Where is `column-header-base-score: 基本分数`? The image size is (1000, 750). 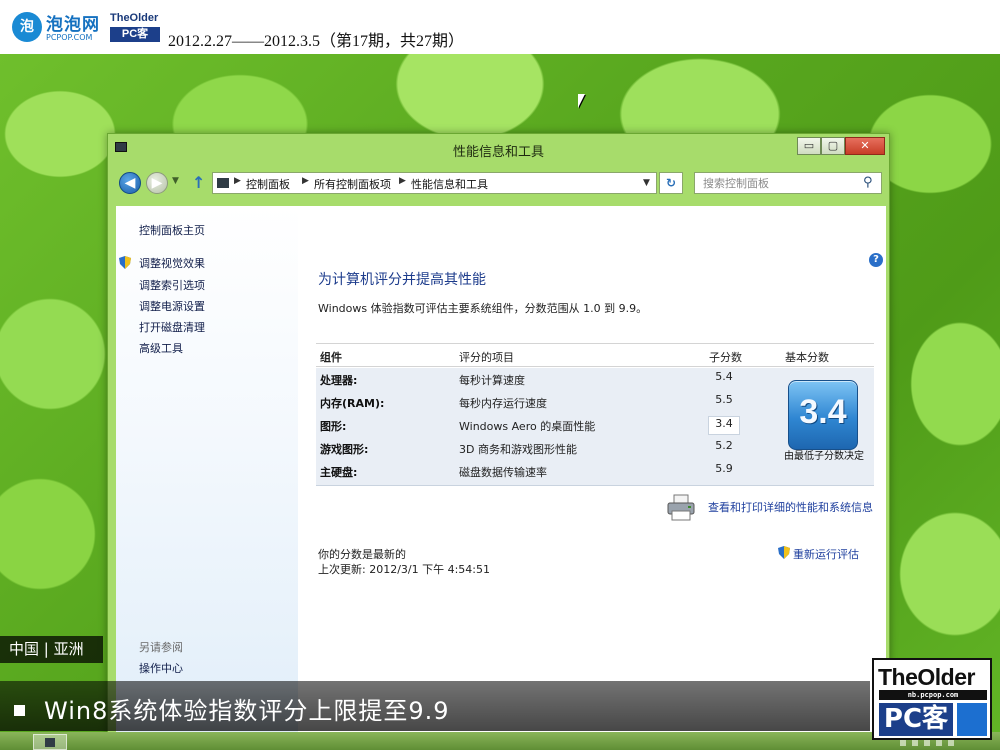 column-header-base-score: 基本分数 is located at coordinates (807, 357).